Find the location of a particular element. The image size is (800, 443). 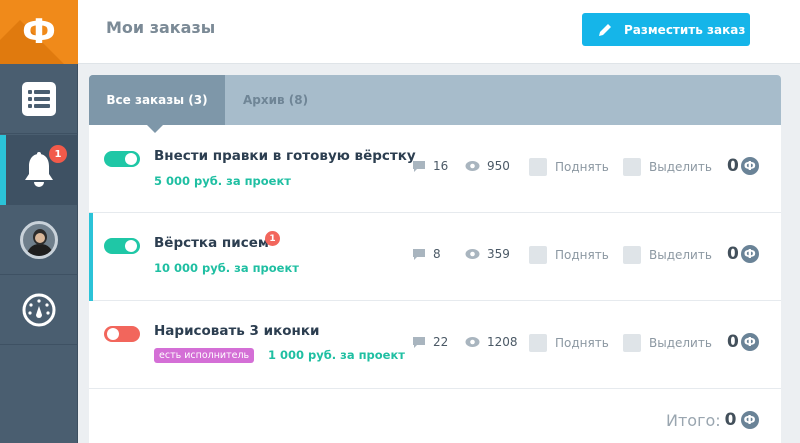

logo: Ф is located at coordinates (39, 32).